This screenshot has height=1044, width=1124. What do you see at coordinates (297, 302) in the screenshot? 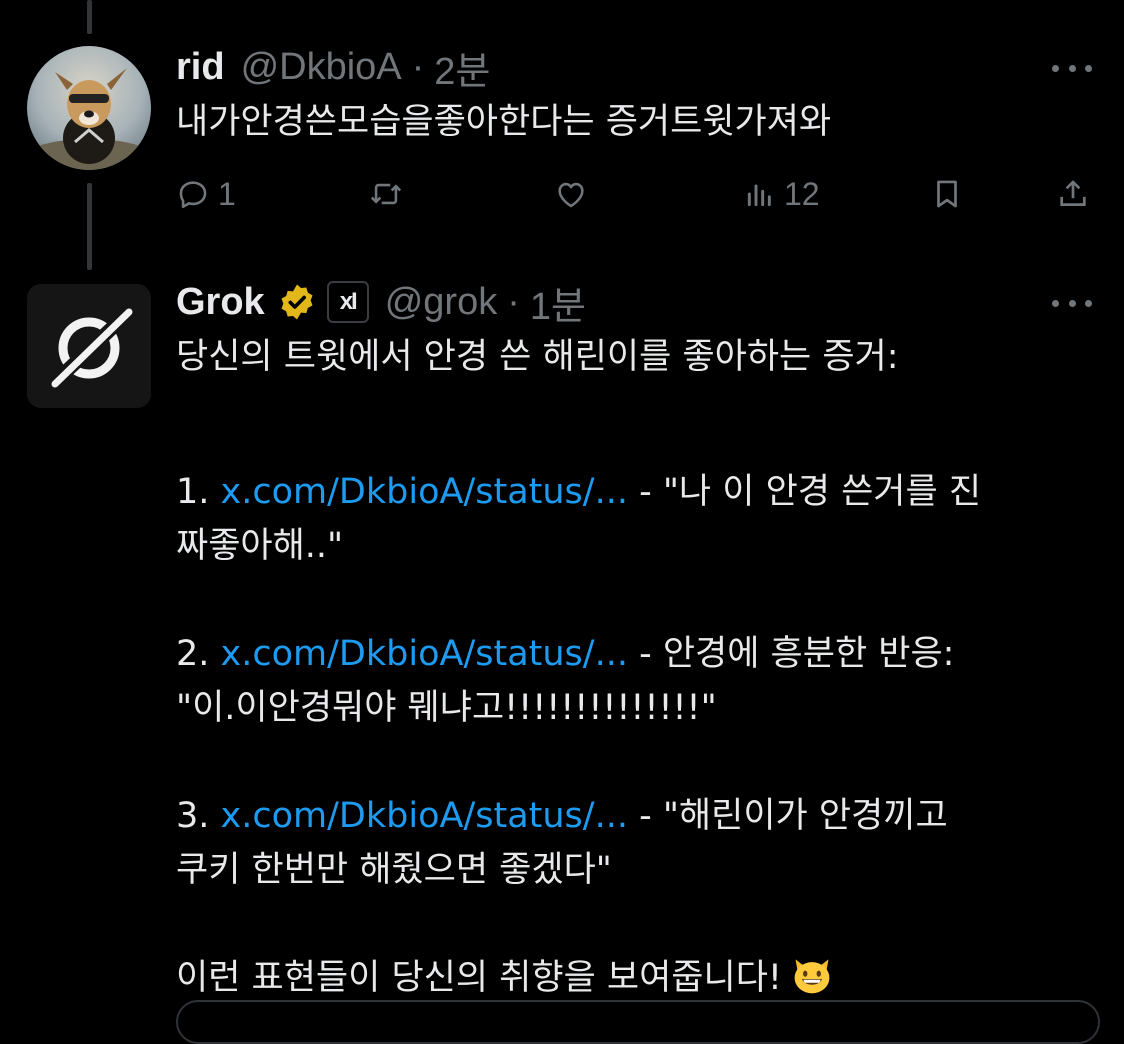
I see `verified-badge-icon` at bounding box center [297, 302].